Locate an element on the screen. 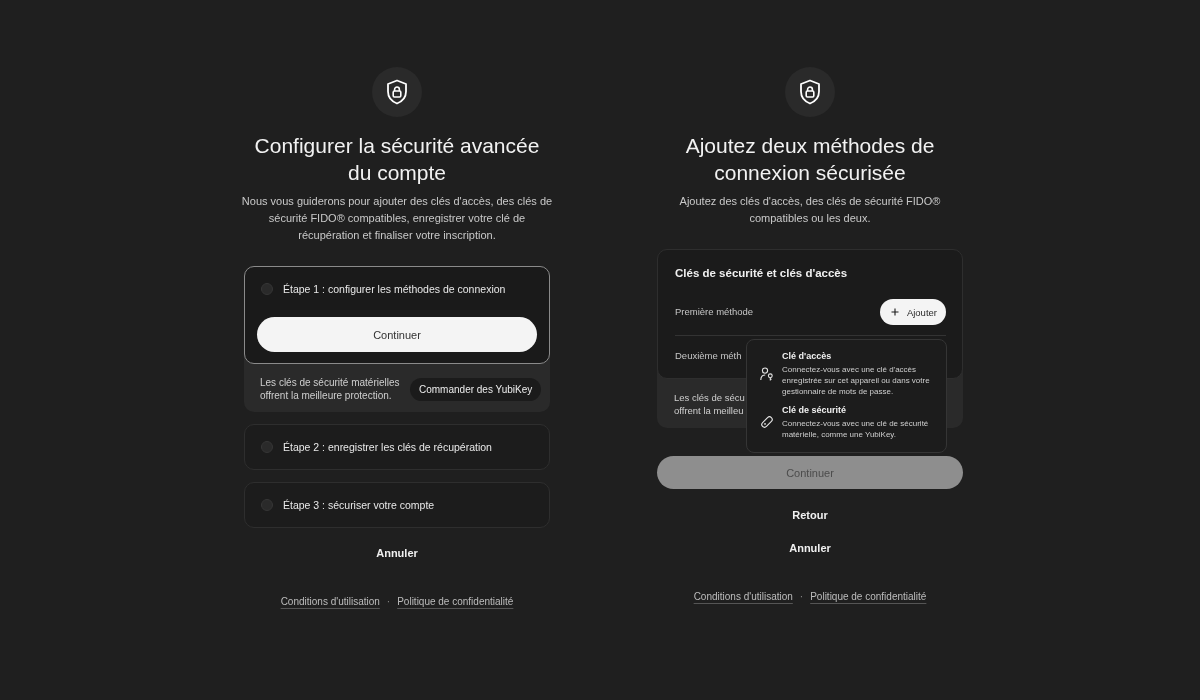 Image resolution: width=1200 pixels, height=700 pixels. method-label: Première méthode is located at coordinates (714, 312).